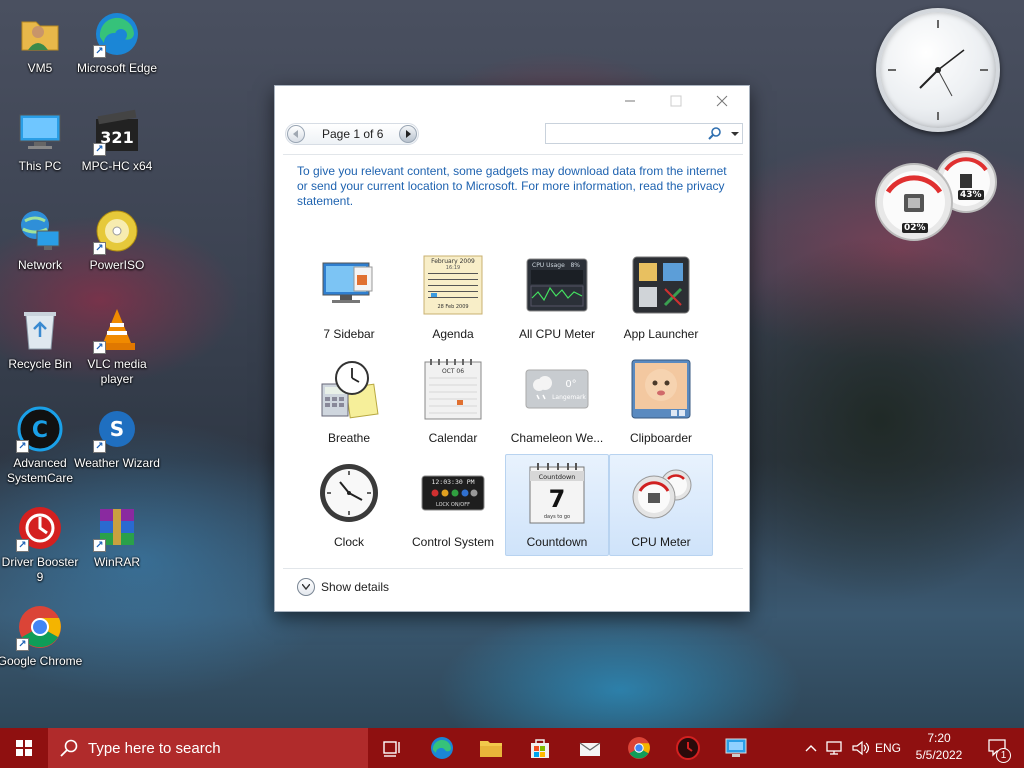 Image resolution: width=1024 pixels, height=768 pixels. Describe the element at coordinates (938, 197) in the screenshot. I see `desktop-cpu-meter-gadget: 02% 43%` at that location.